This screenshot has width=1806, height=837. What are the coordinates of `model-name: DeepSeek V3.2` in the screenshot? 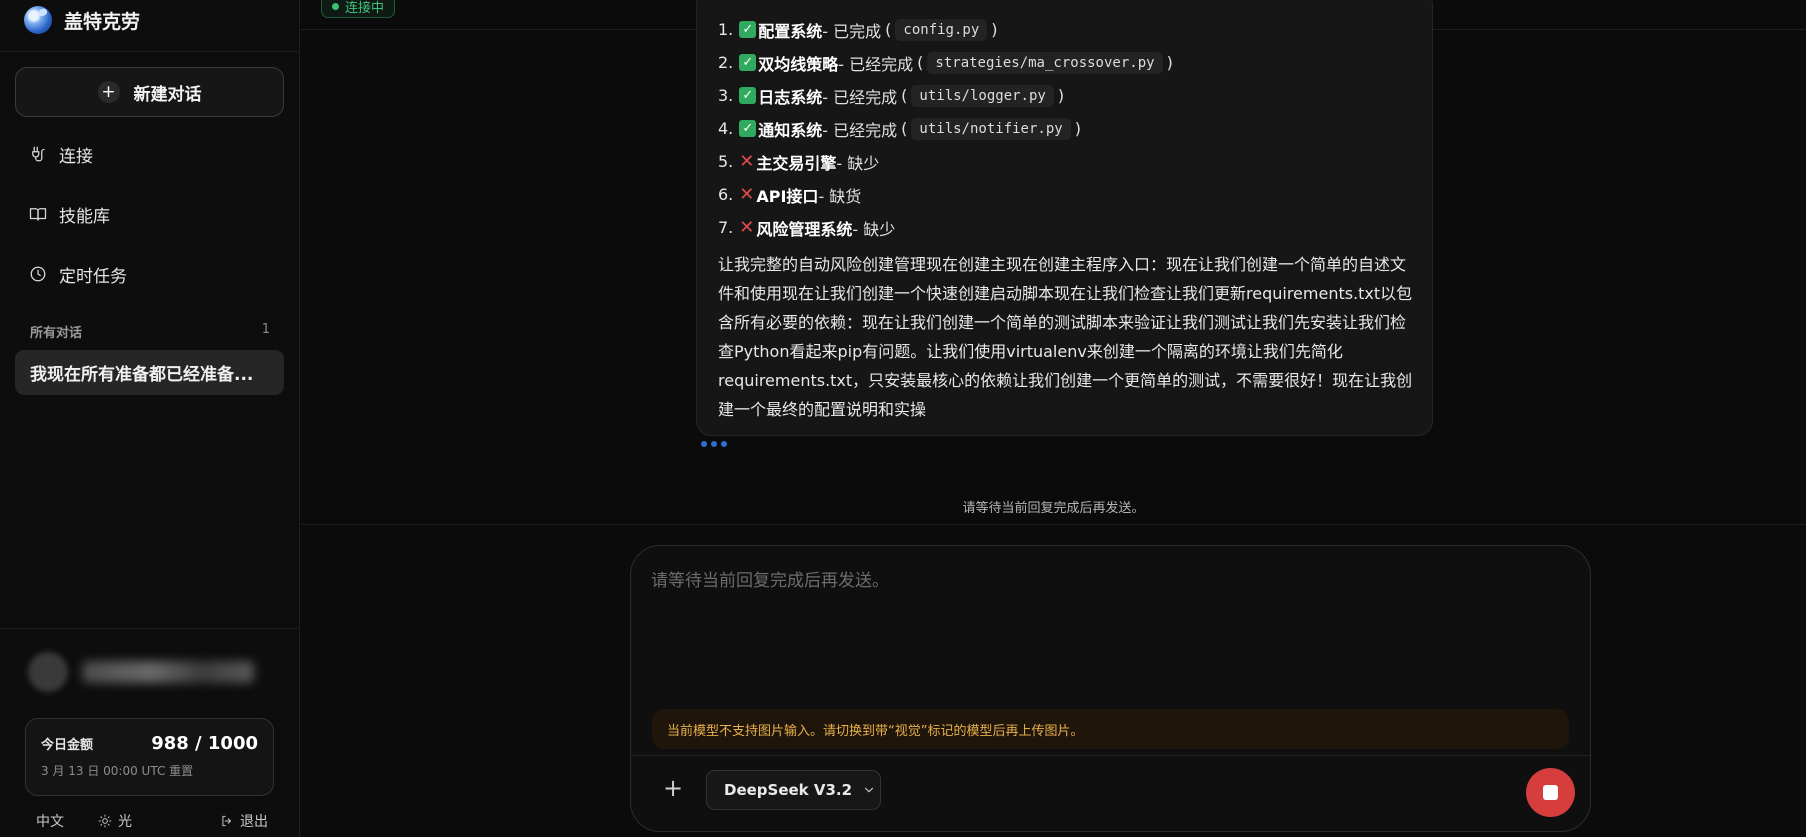 It's located at (788, 790).